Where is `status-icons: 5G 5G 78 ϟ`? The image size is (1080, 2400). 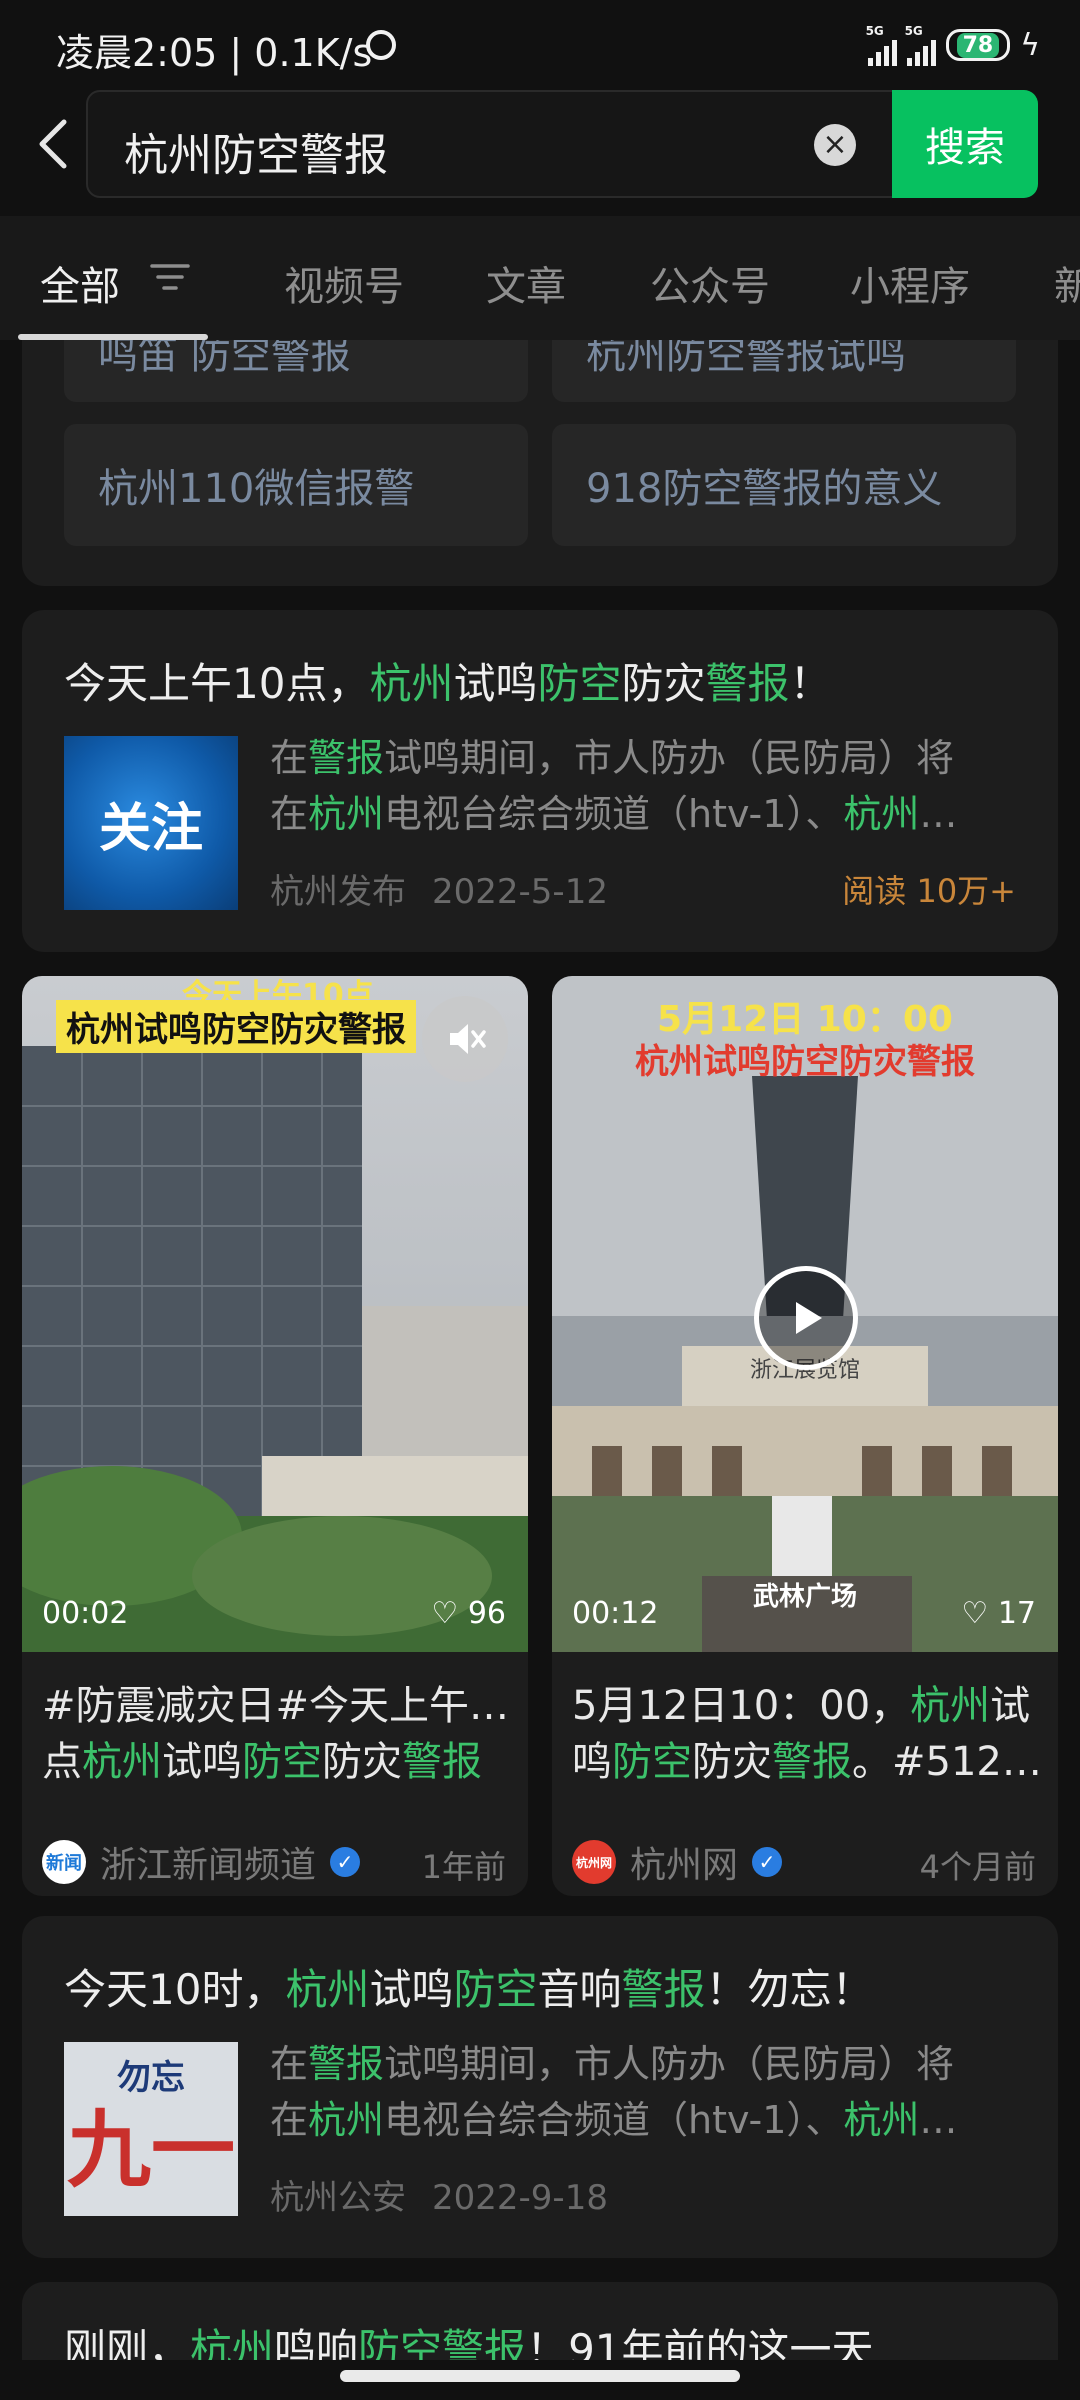
status-icons: 5G 5G 78 ϟ is located at coordinates (953, 45).